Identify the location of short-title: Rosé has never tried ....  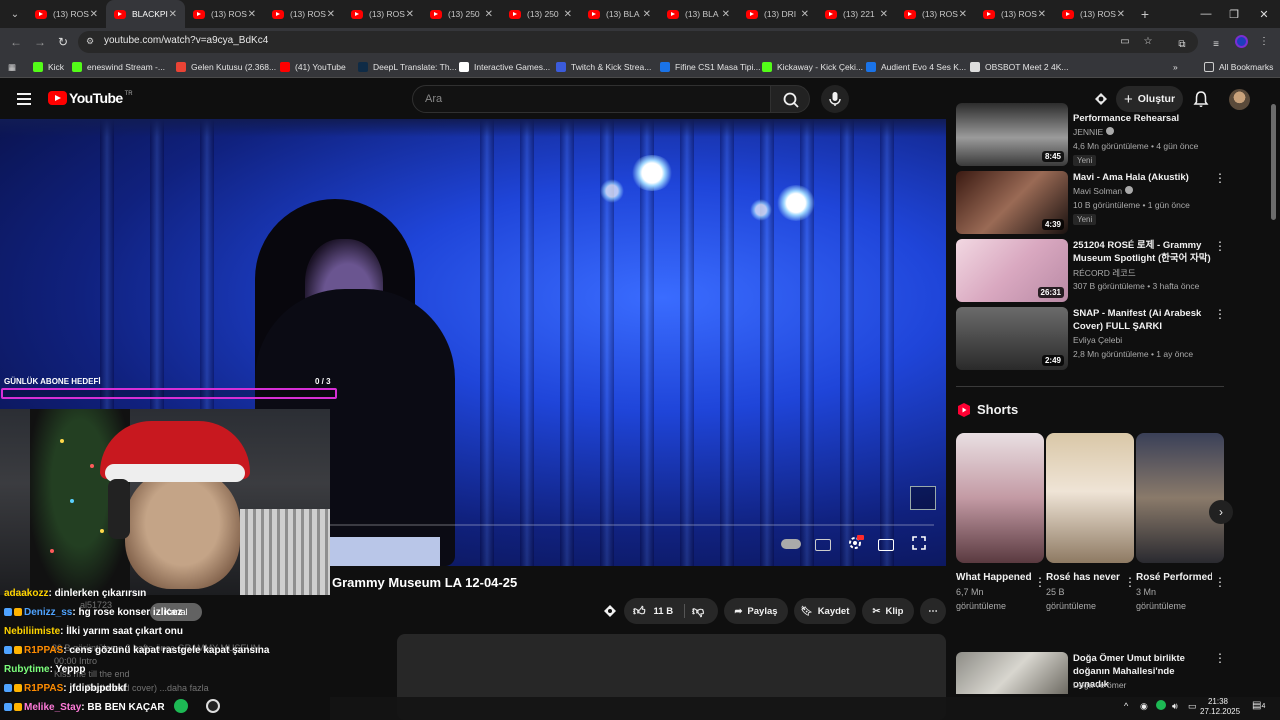
(1084, 578).